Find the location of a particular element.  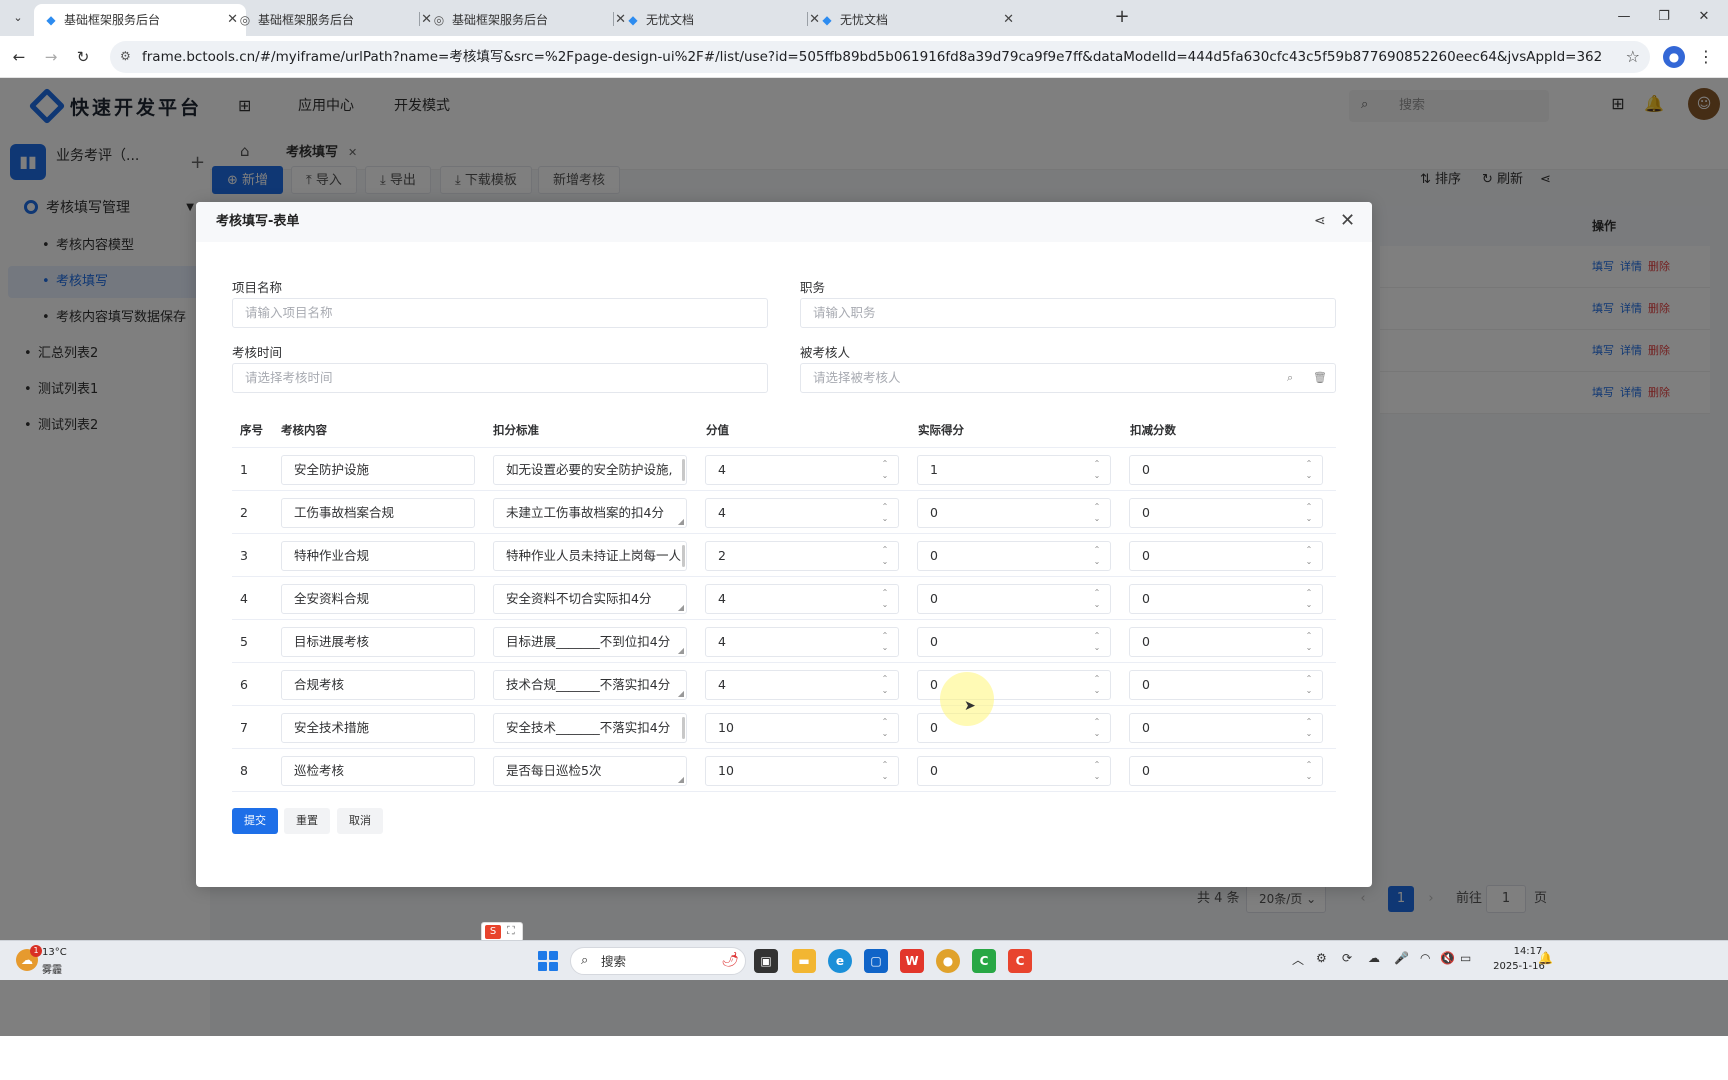

task-view-icon: ▣ is located at coordinates (766, 961).